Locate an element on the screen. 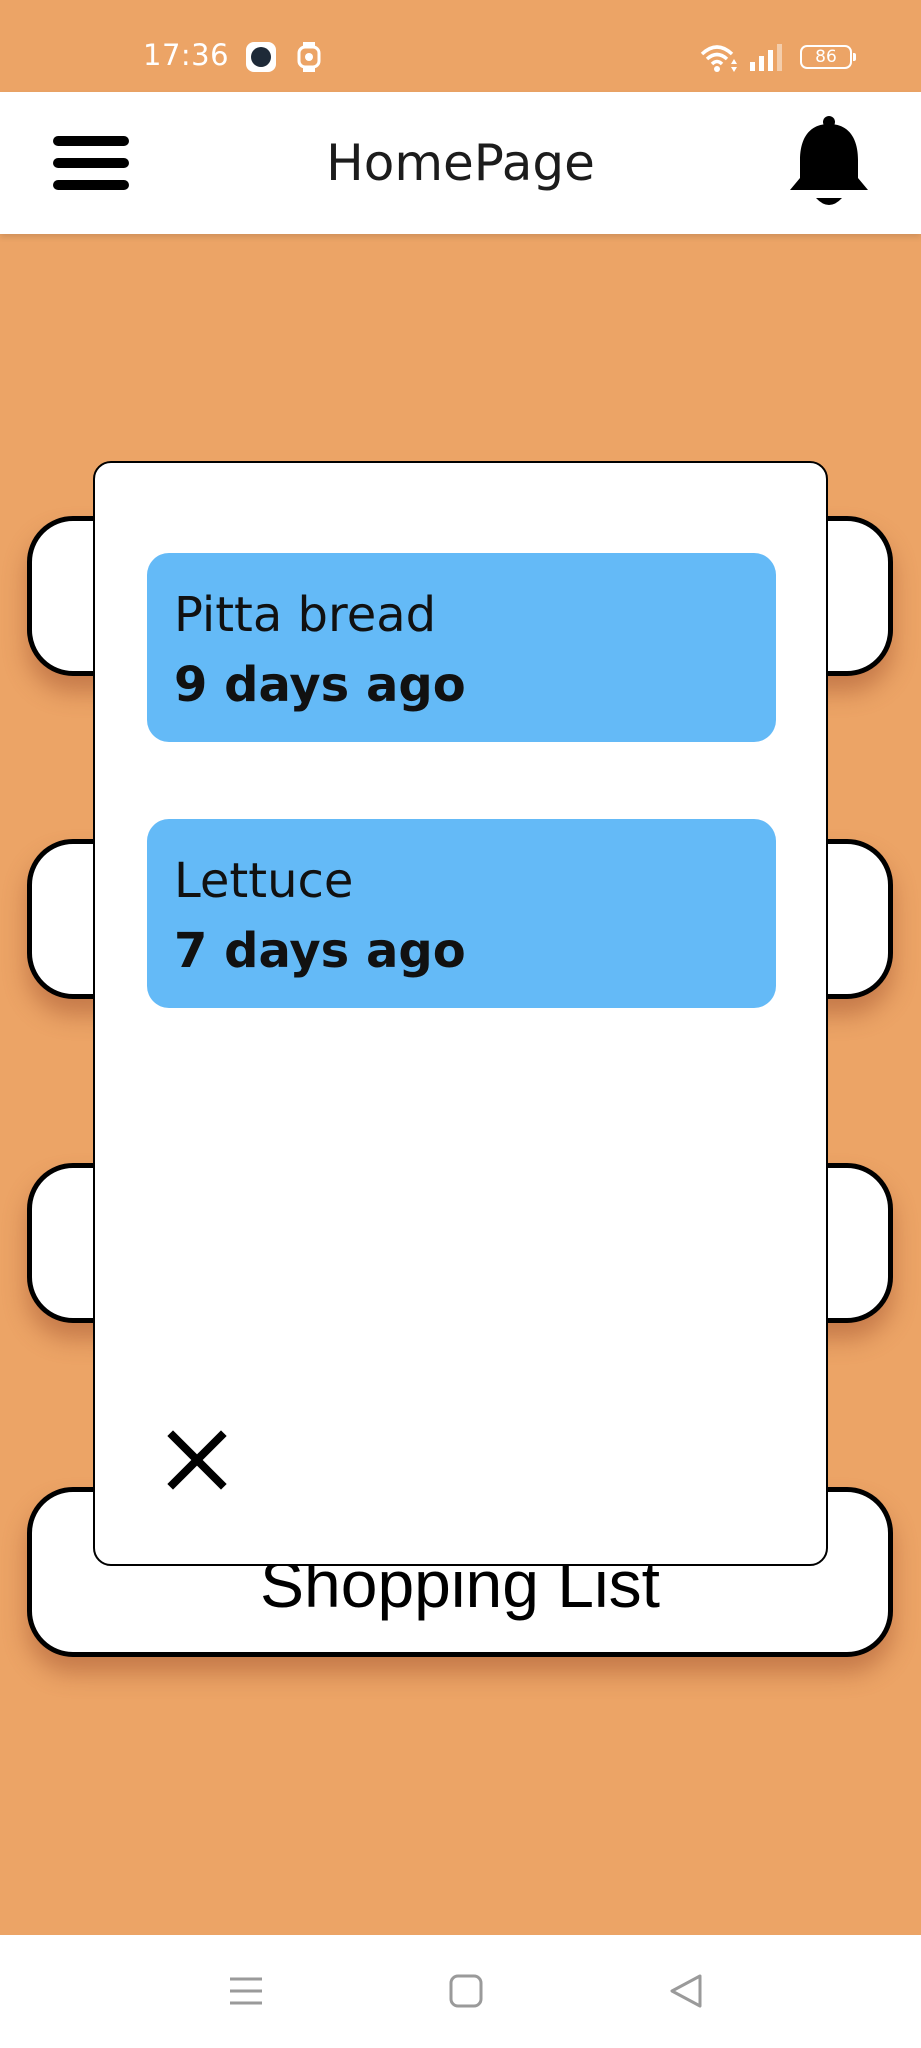 The image size is (921, 2048). app-notification-icon is located at coordinates (261, 57).